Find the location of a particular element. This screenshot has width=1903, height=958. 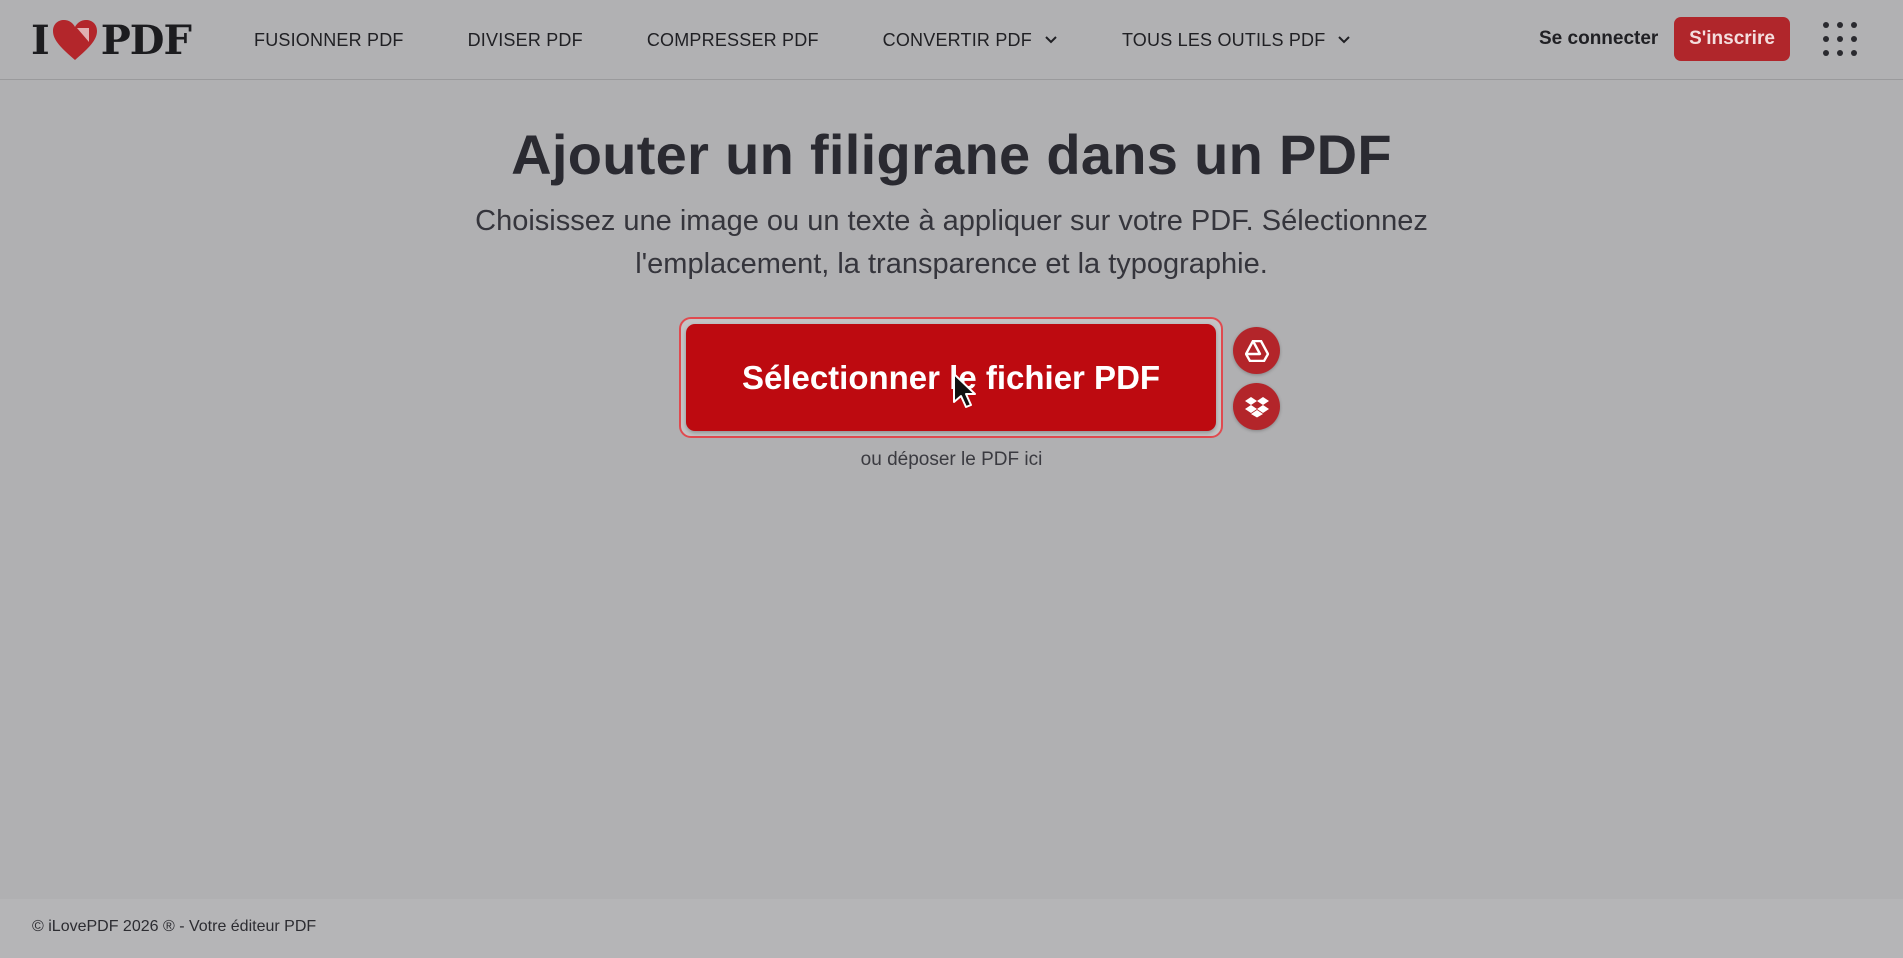

nav-label: CONVERTIR PDF is located at coordinates (957, 39).